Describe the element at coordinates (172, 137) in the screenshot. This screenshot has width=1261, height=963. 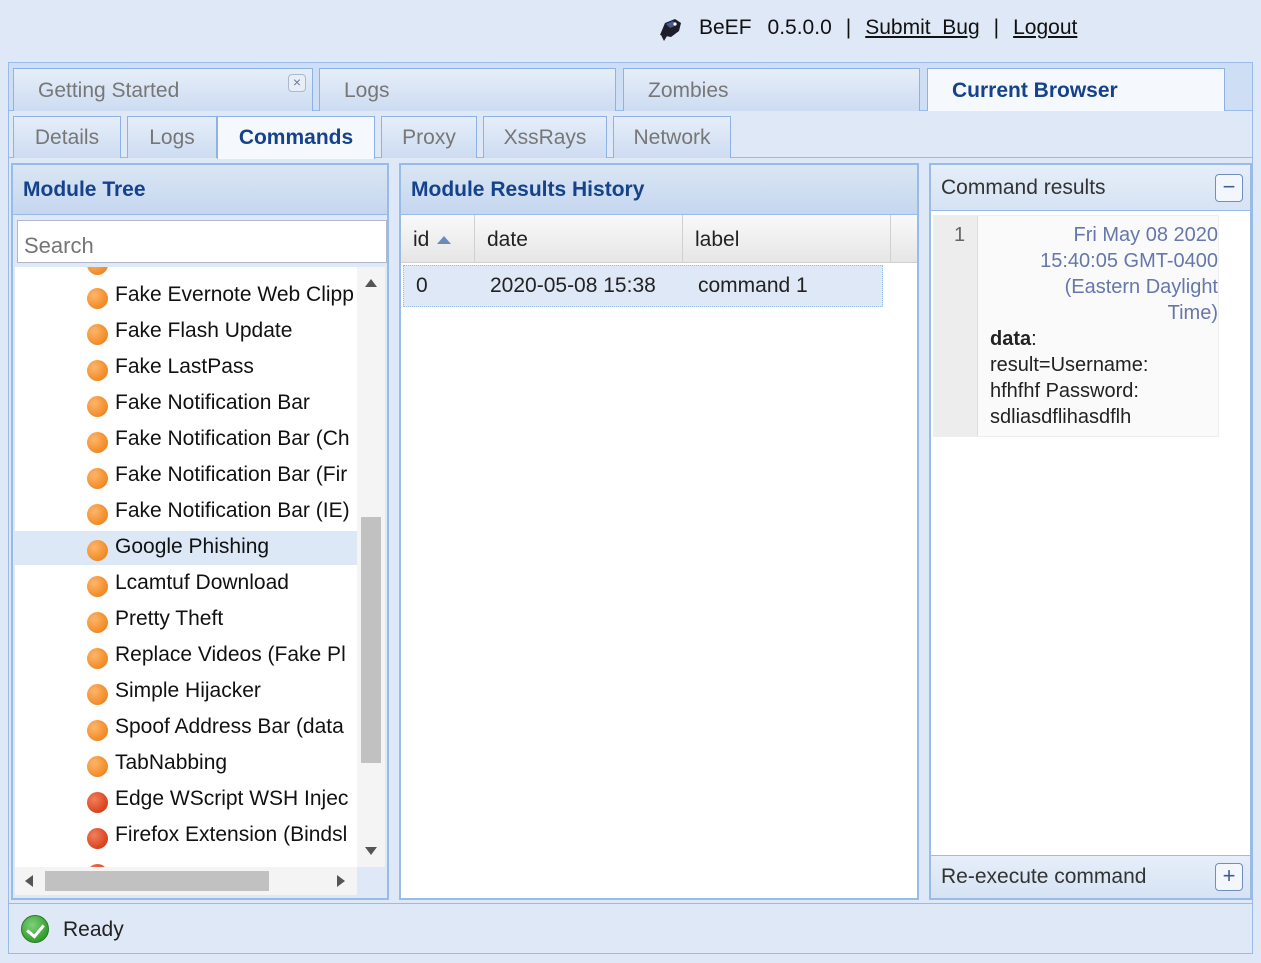
I see `subtab-logs: Logs` at that location.